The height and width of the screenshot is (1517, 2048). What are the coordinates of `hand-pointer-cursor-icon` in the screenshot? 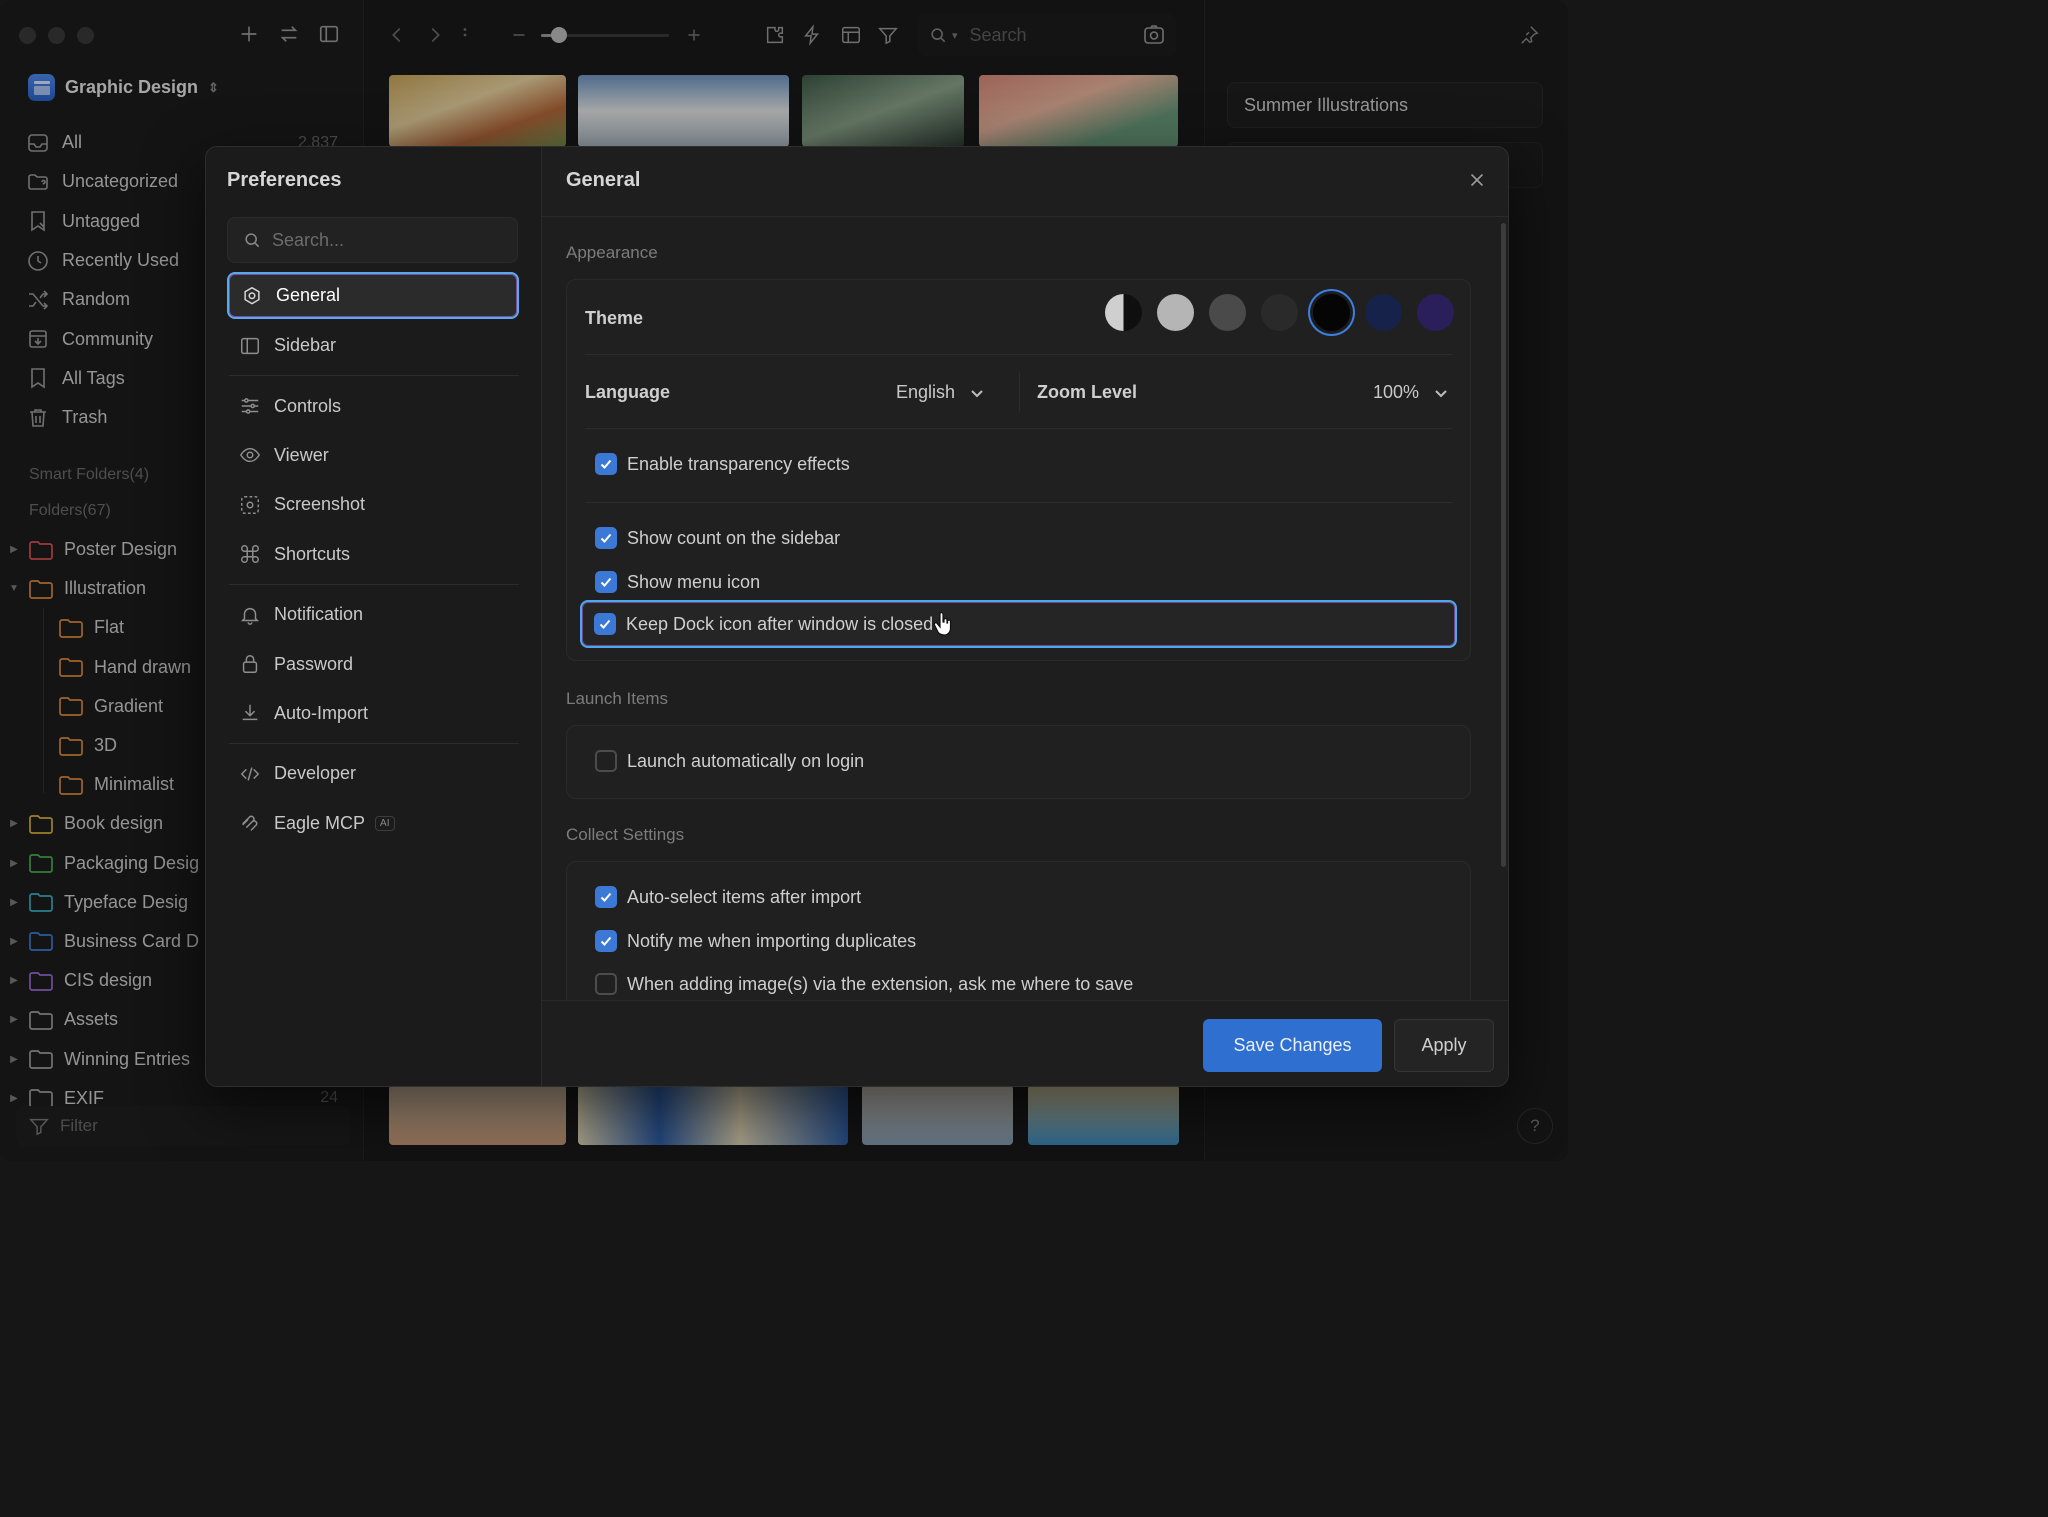 It's located at (942, 624).